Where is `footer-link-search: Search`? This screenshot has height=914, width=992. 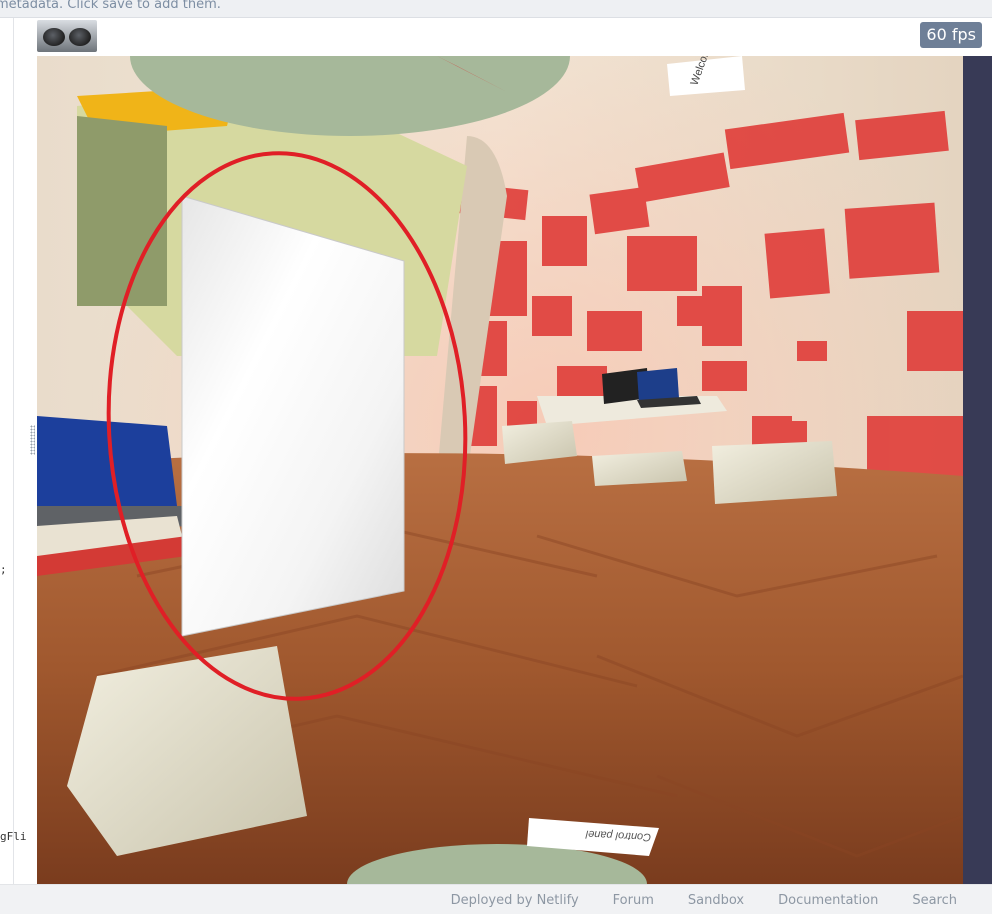
footer-link-search: Search is located at coordinates (934, 900).